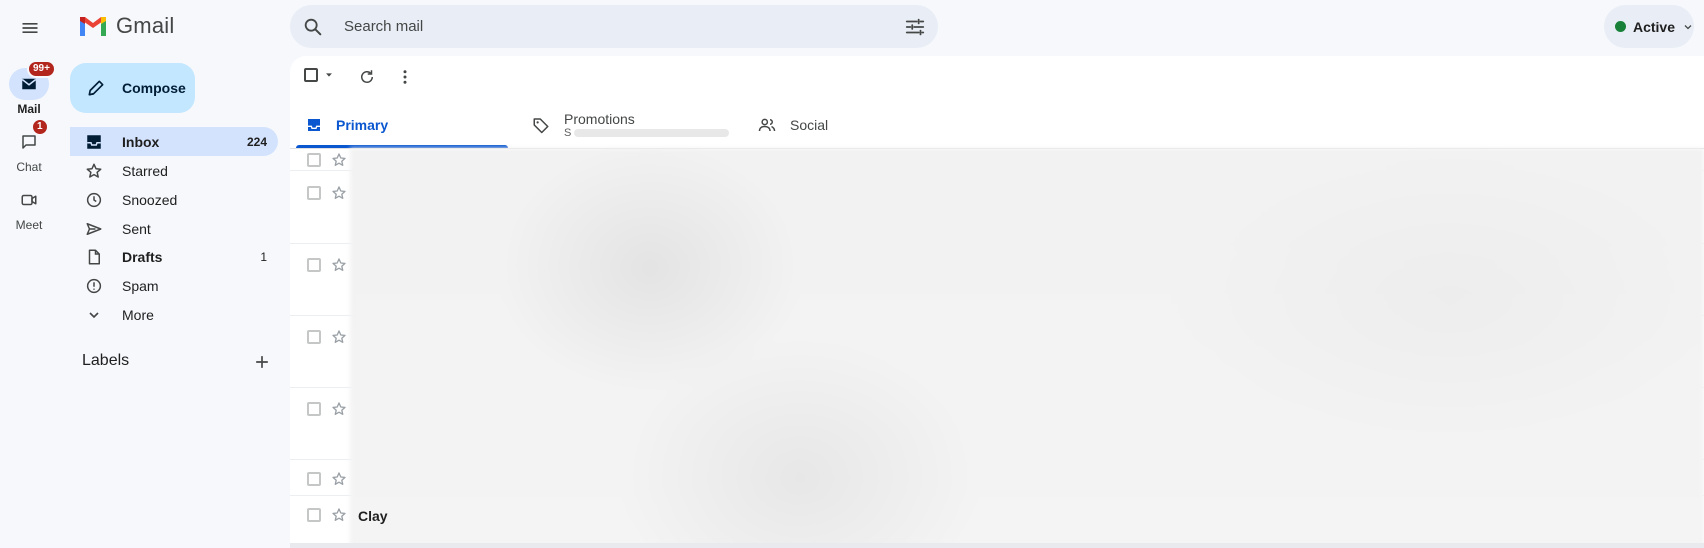  I want to click on rail-mail-label: Mail, so click(29, 109).